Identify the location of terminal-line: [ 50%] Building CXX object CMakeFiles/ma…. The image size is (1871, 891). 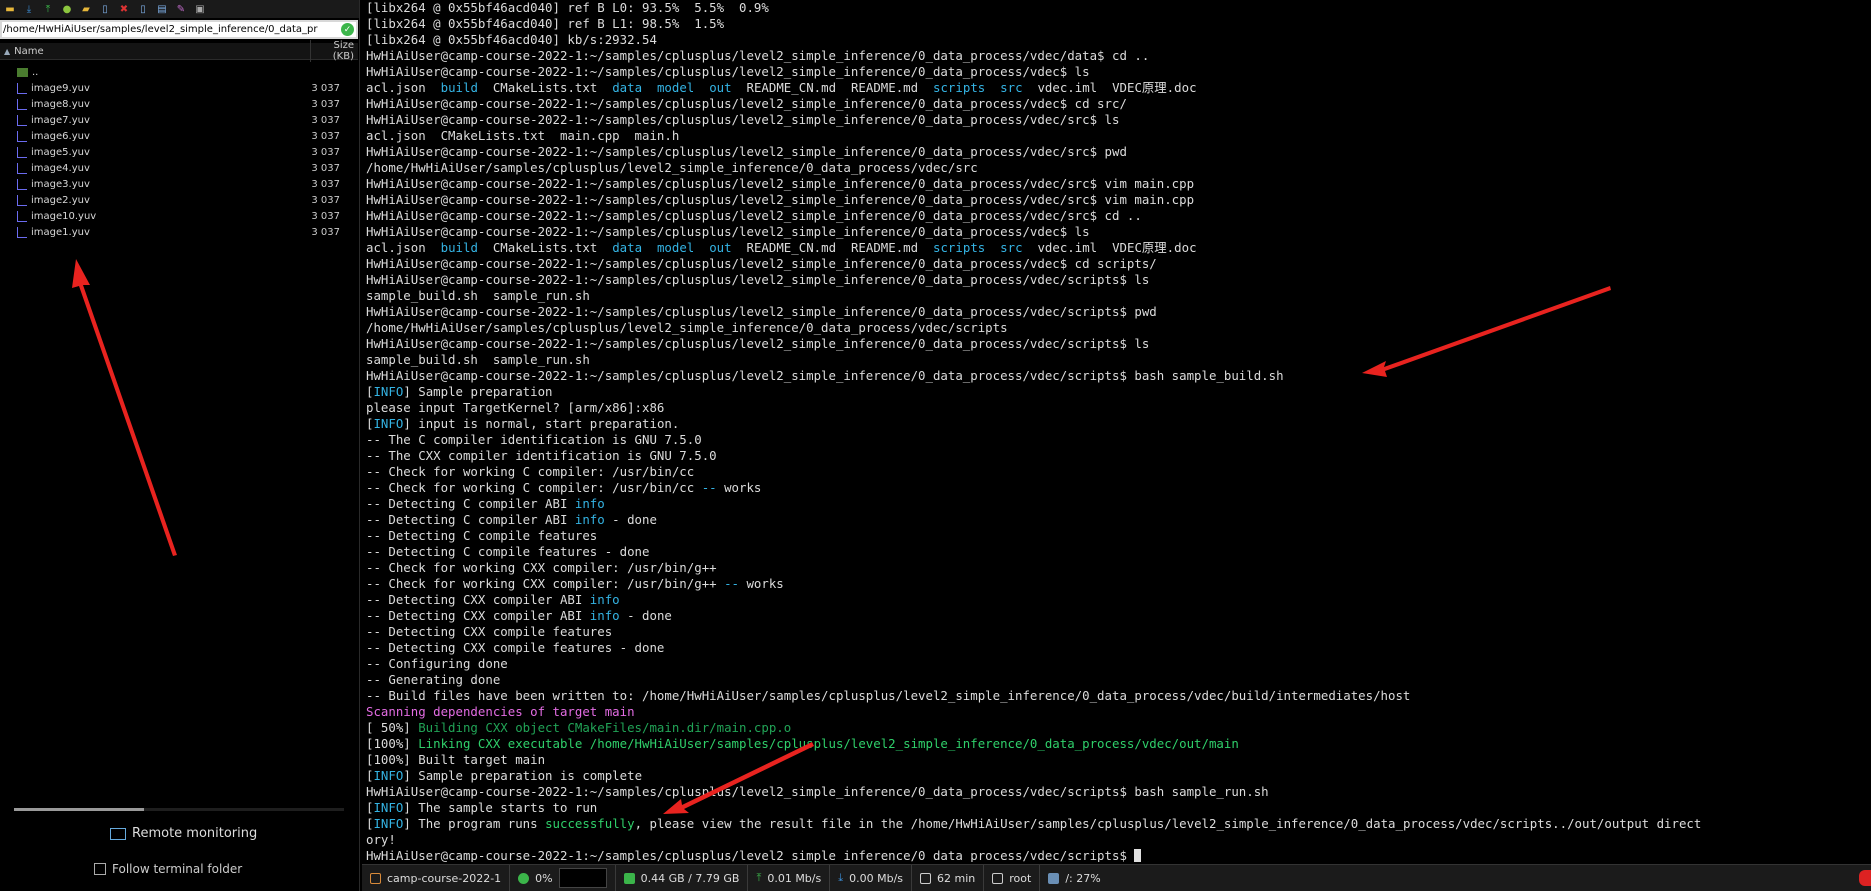
(1118, 728).